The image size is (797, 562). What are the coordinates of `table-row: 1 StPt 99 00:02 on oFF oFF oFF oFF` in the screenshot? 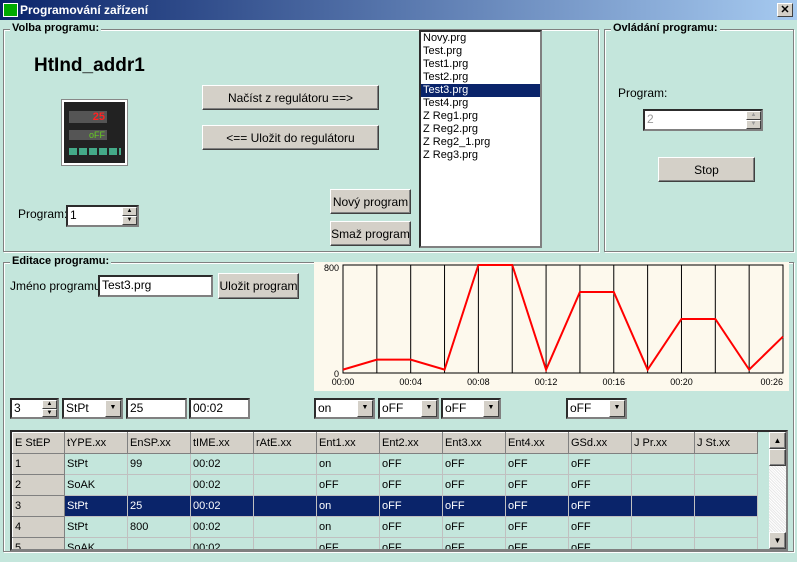 It's located at (385, 464).